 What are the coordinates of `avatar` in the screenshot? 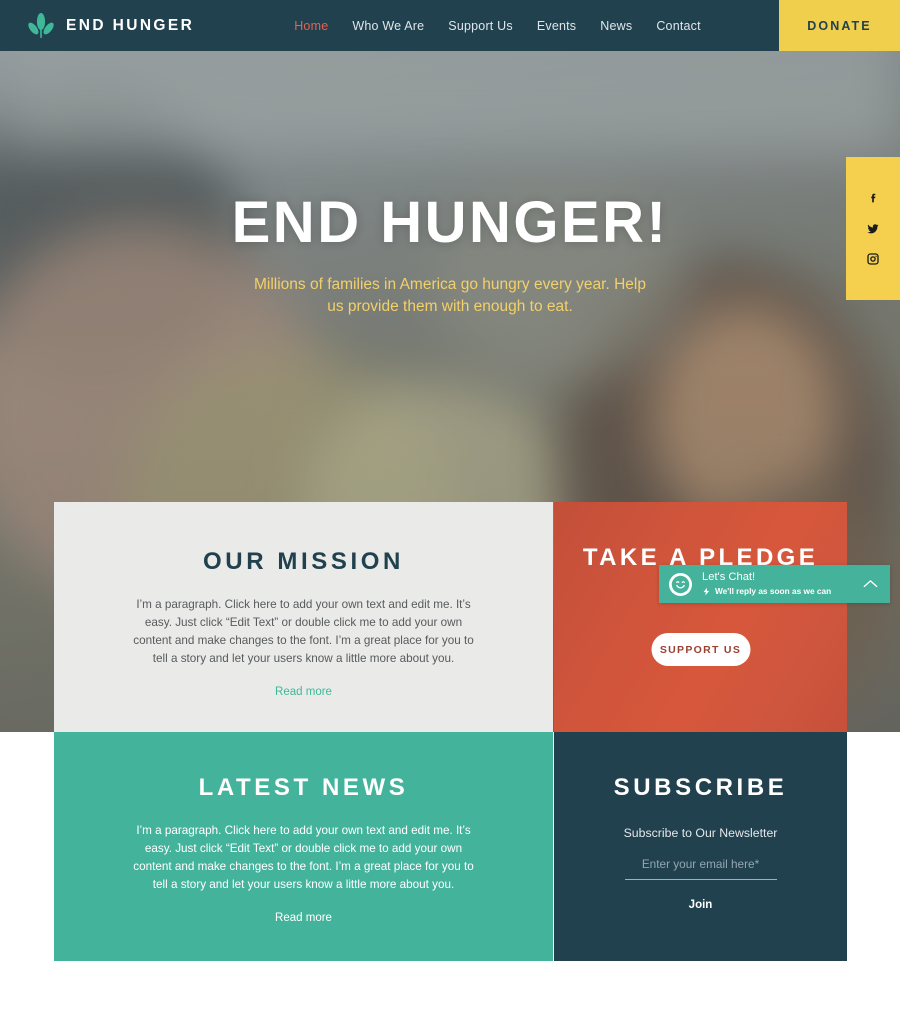 It's located at (680, 584).